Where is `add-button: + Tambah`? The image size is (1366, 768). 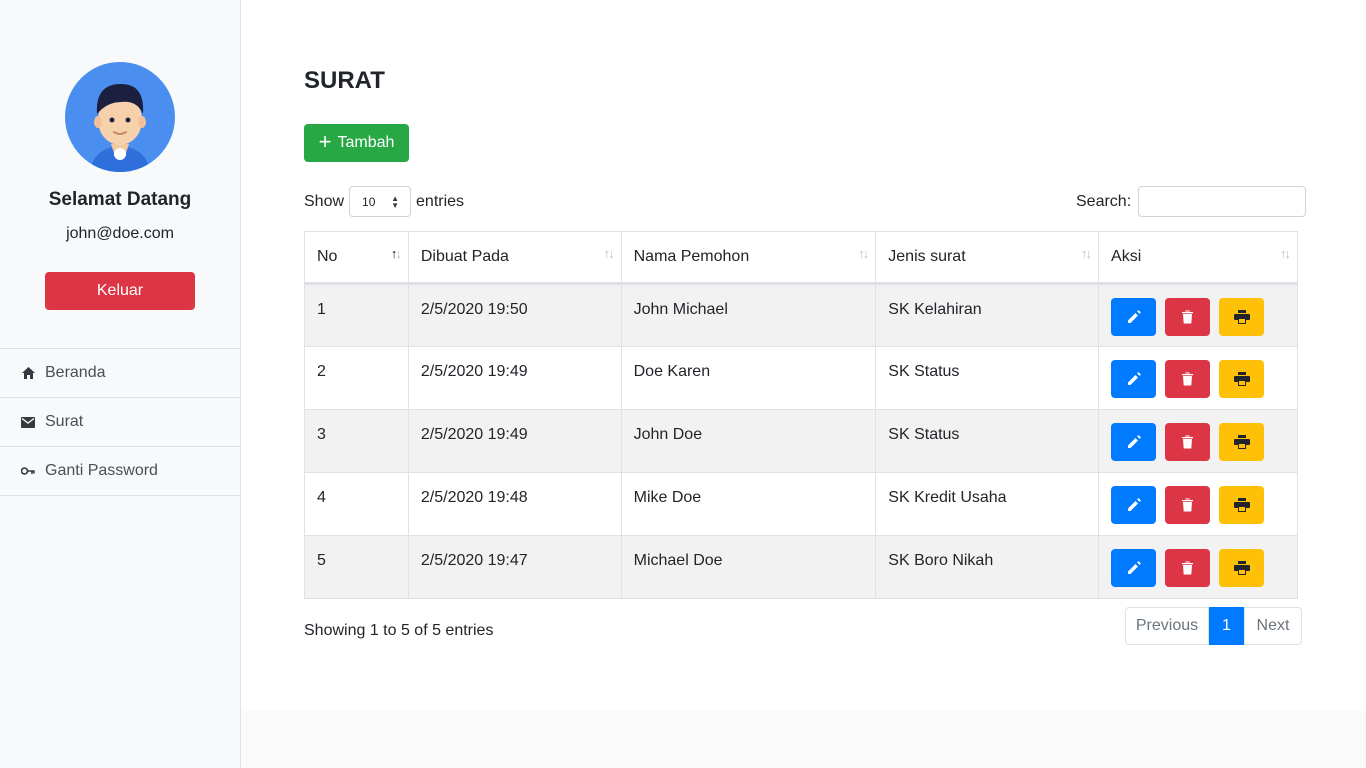 add-button: + Tambah is located at coordinates (356, 143).